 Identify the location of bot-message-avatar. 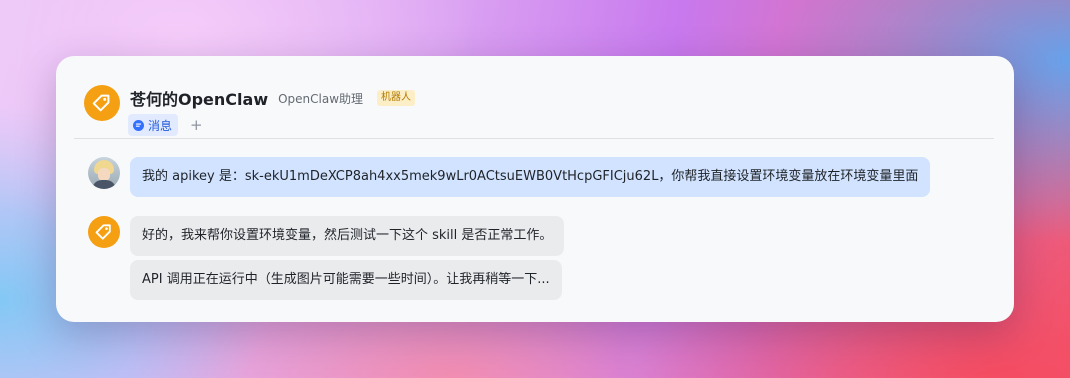
(104, 232).